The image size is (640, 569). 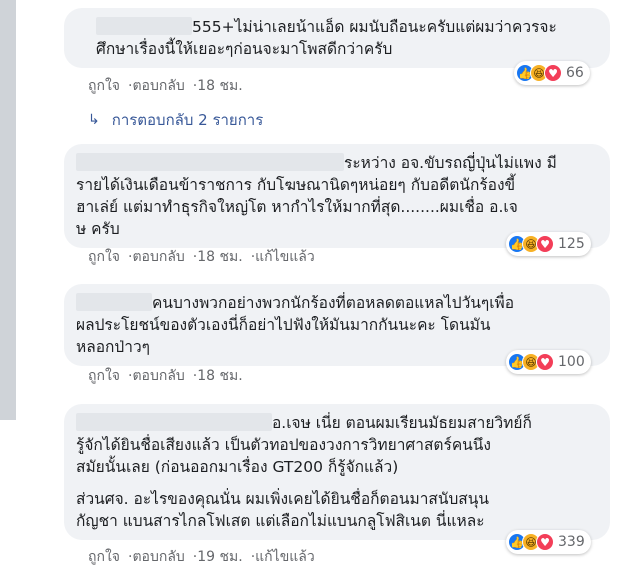 I want to click on comment-line: ระหว่าง อจ.ขับรถญี่ปุ่นไม่แพง มี, so click(x=337, y=163).